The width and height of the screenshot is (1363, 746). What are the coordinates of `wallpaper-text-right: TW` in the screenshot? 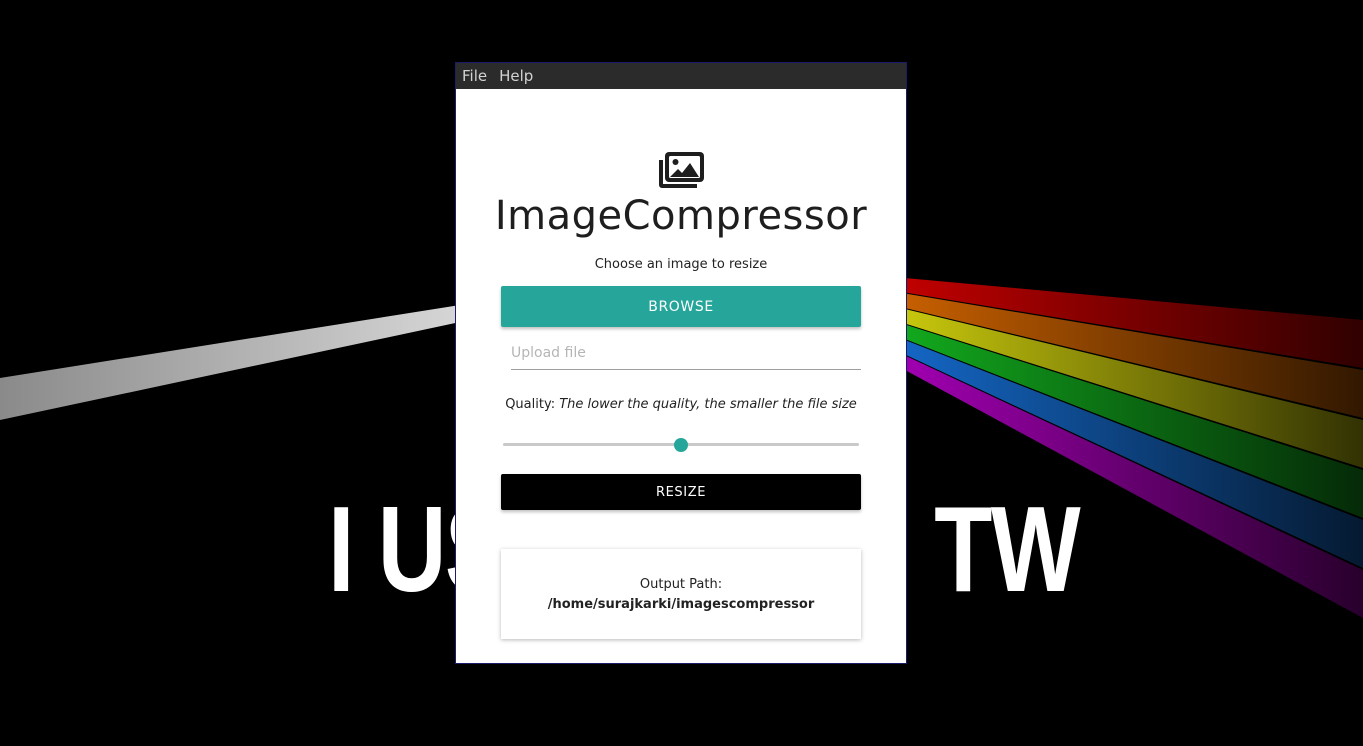 It's located at (1007, 549).